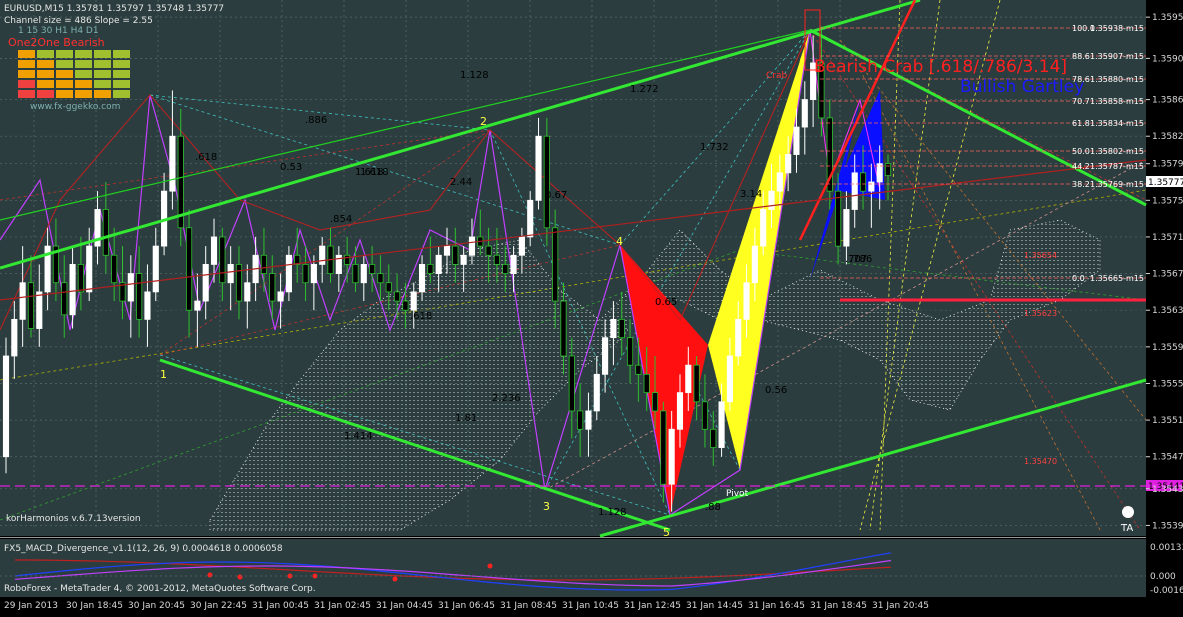 This screenshot has height=617, width=1183. Describe the element at coordinates (1081, 56) in the screenshot. I see `fib-label: 88.6` at that location.